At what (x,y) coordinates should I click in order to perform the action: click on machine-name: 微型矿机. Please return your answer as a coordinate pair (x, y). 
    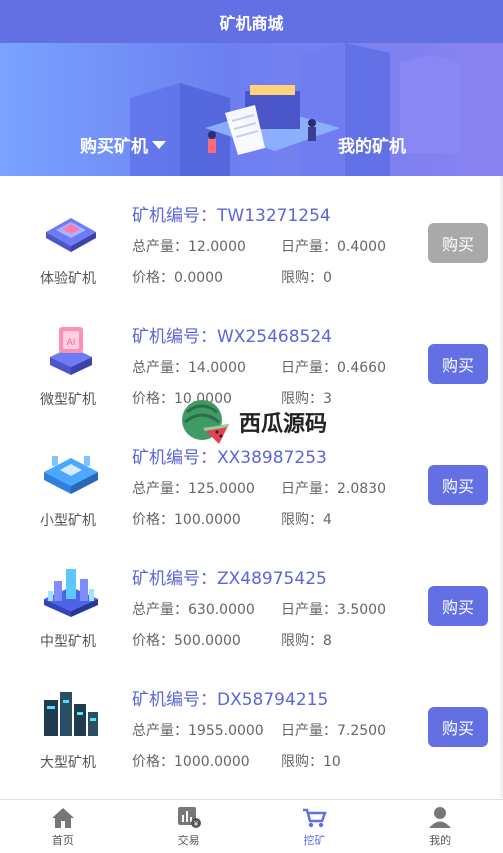
    Looking at the image, I should click on (68, 400).